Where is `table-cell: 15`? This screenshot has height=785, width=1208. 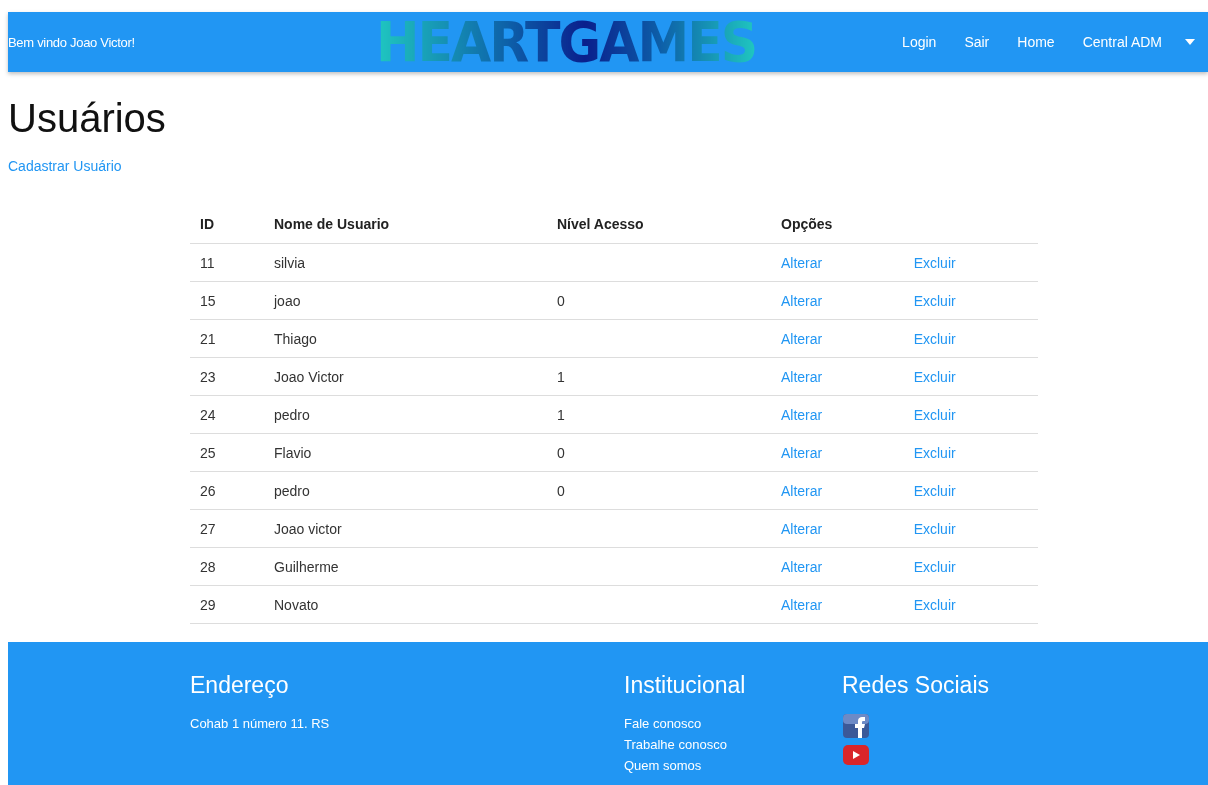
table-cell: 15 is located at coordinates (227, 300).